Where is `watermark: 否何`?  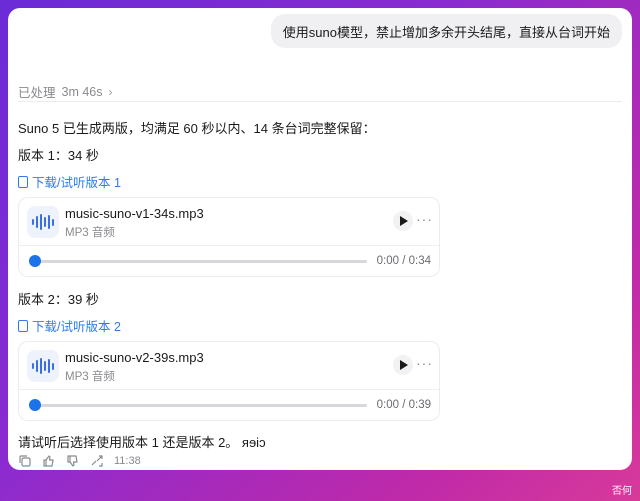
watermark: 否何 is located at coordinates (622, 491).